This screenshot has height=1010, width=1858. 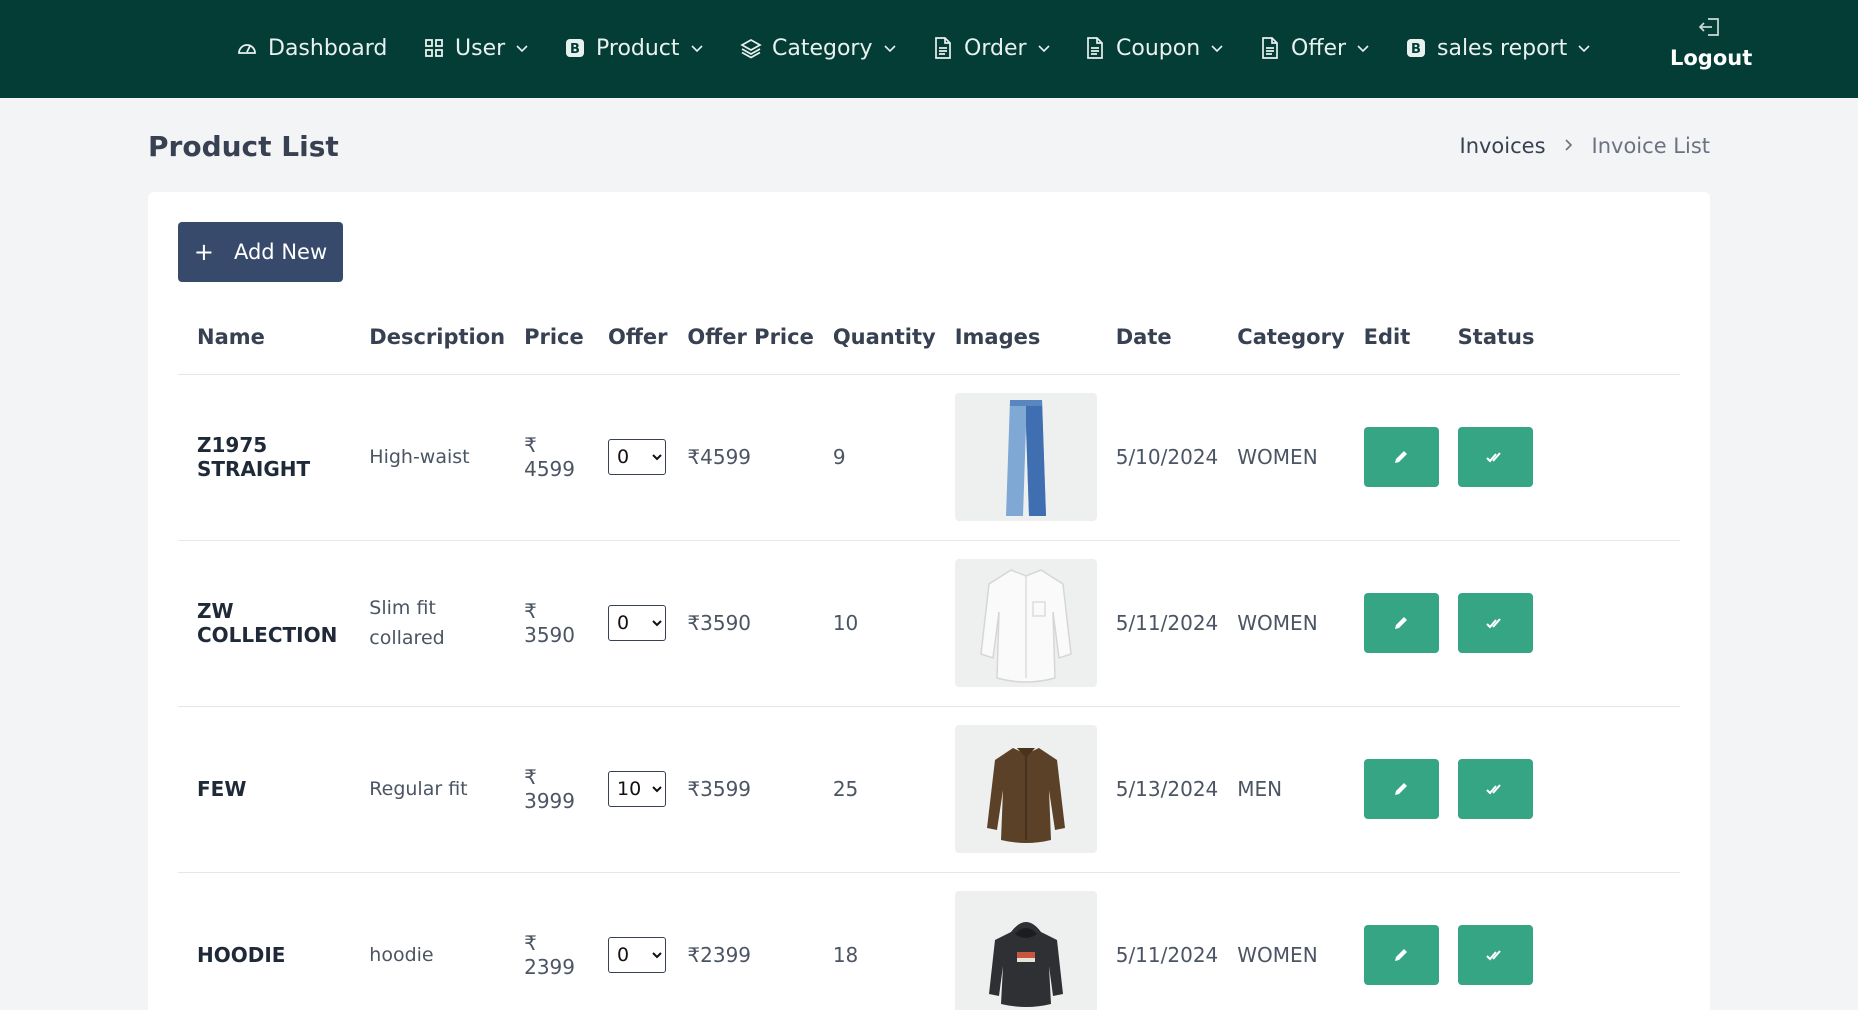 What do you see at coordinates (1710, 27) in the screenshot?
I see `logout-icon` at bounding box center [1710, 27].